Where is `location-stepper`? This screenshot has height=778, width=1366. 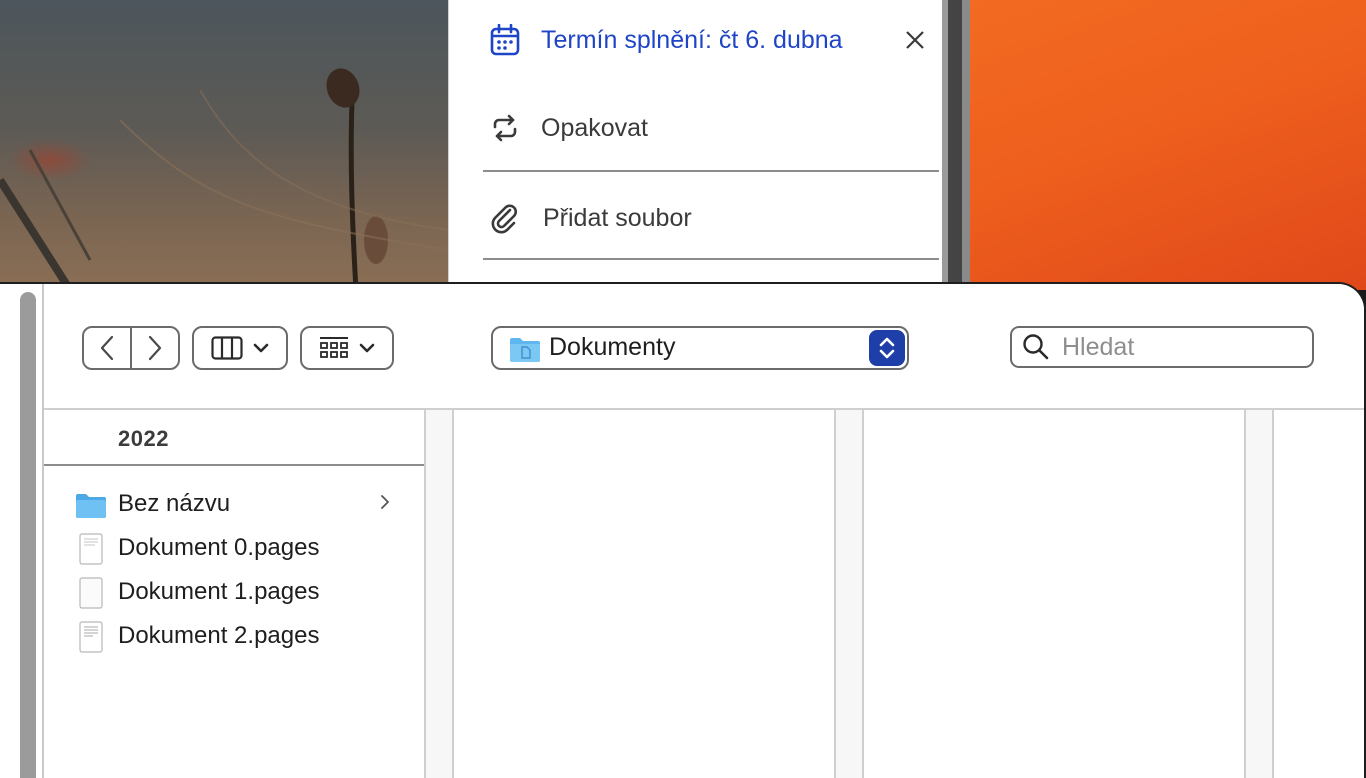
location-stepper is located at coordinates (887, 348).